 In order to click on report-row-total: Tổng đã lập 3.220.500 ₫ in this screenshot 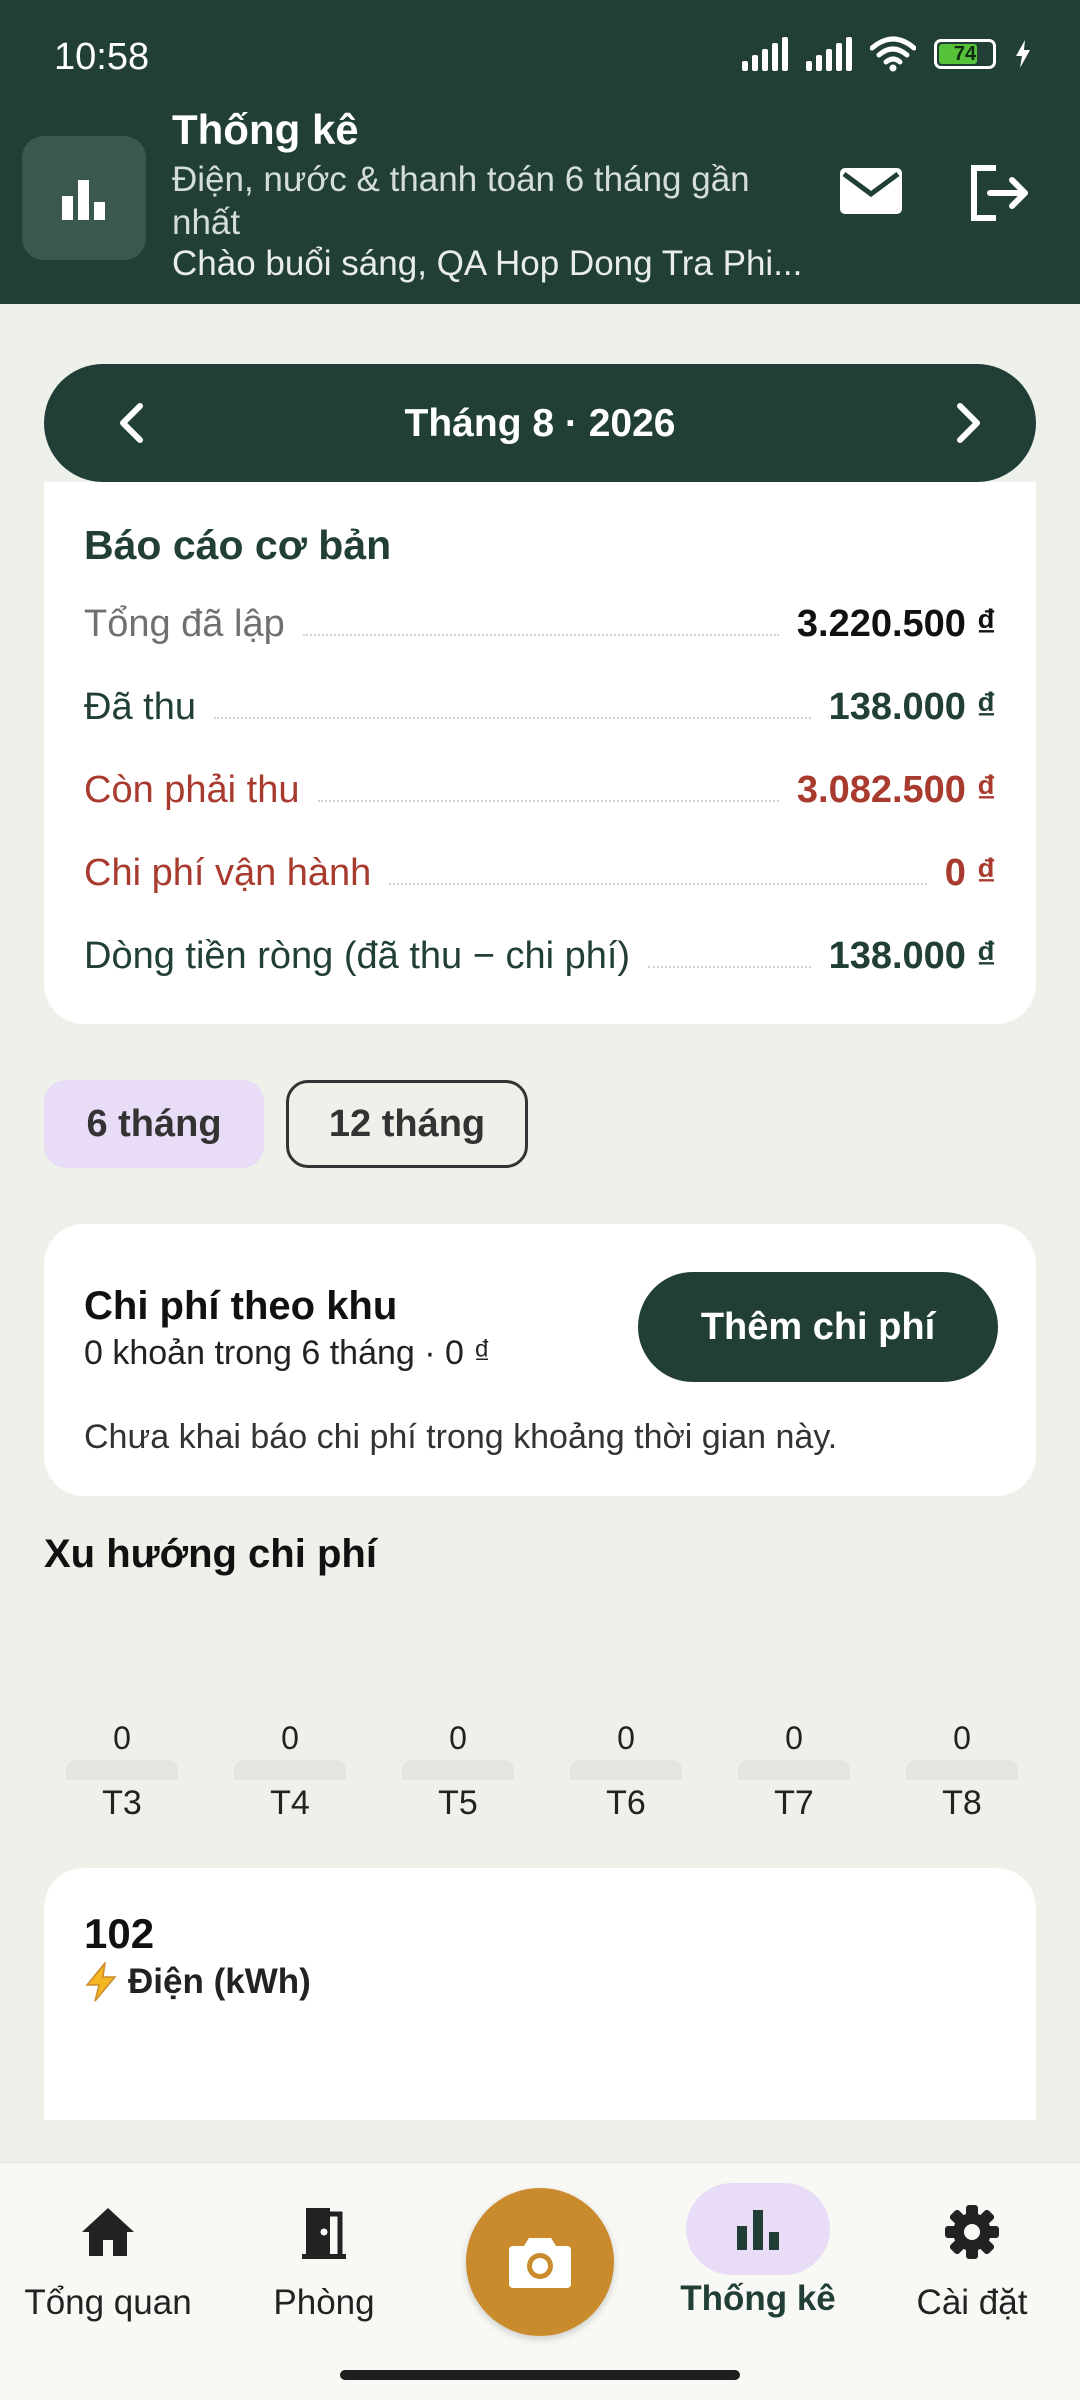, I will do `click(540, 618)`.